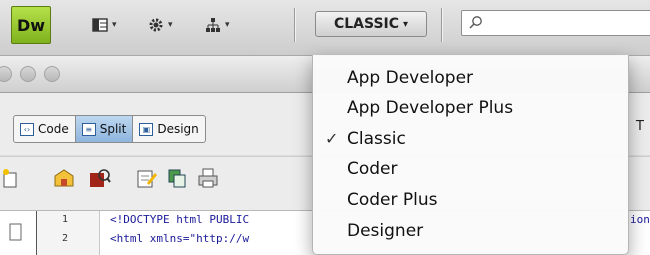 This screenshot has width=650, height=255. Describe the element at coordinates (113, 129) in the screenshot. I see `split-view-label: Split` at that location.